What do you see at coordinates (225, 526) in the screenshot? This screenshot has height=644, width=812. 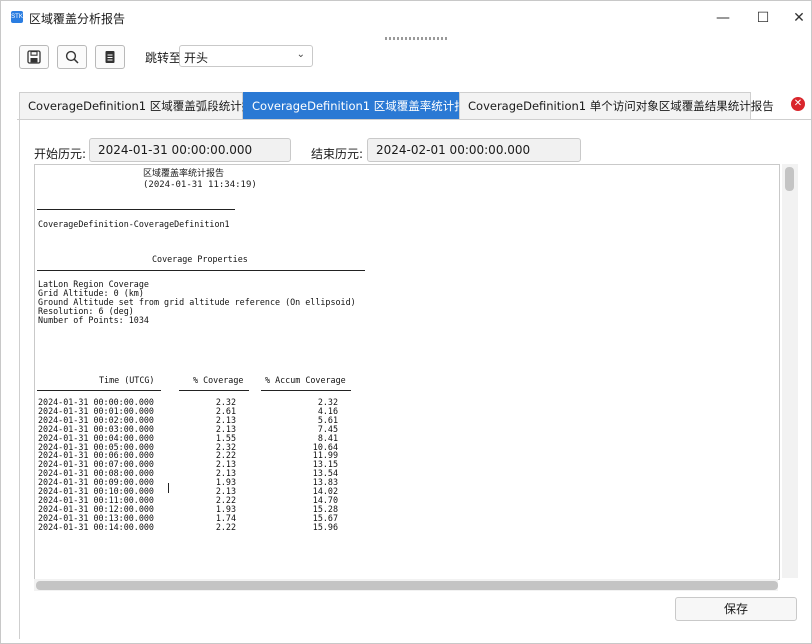 I see `cell-coverage: 2.22` at bounding box center [225, 526].